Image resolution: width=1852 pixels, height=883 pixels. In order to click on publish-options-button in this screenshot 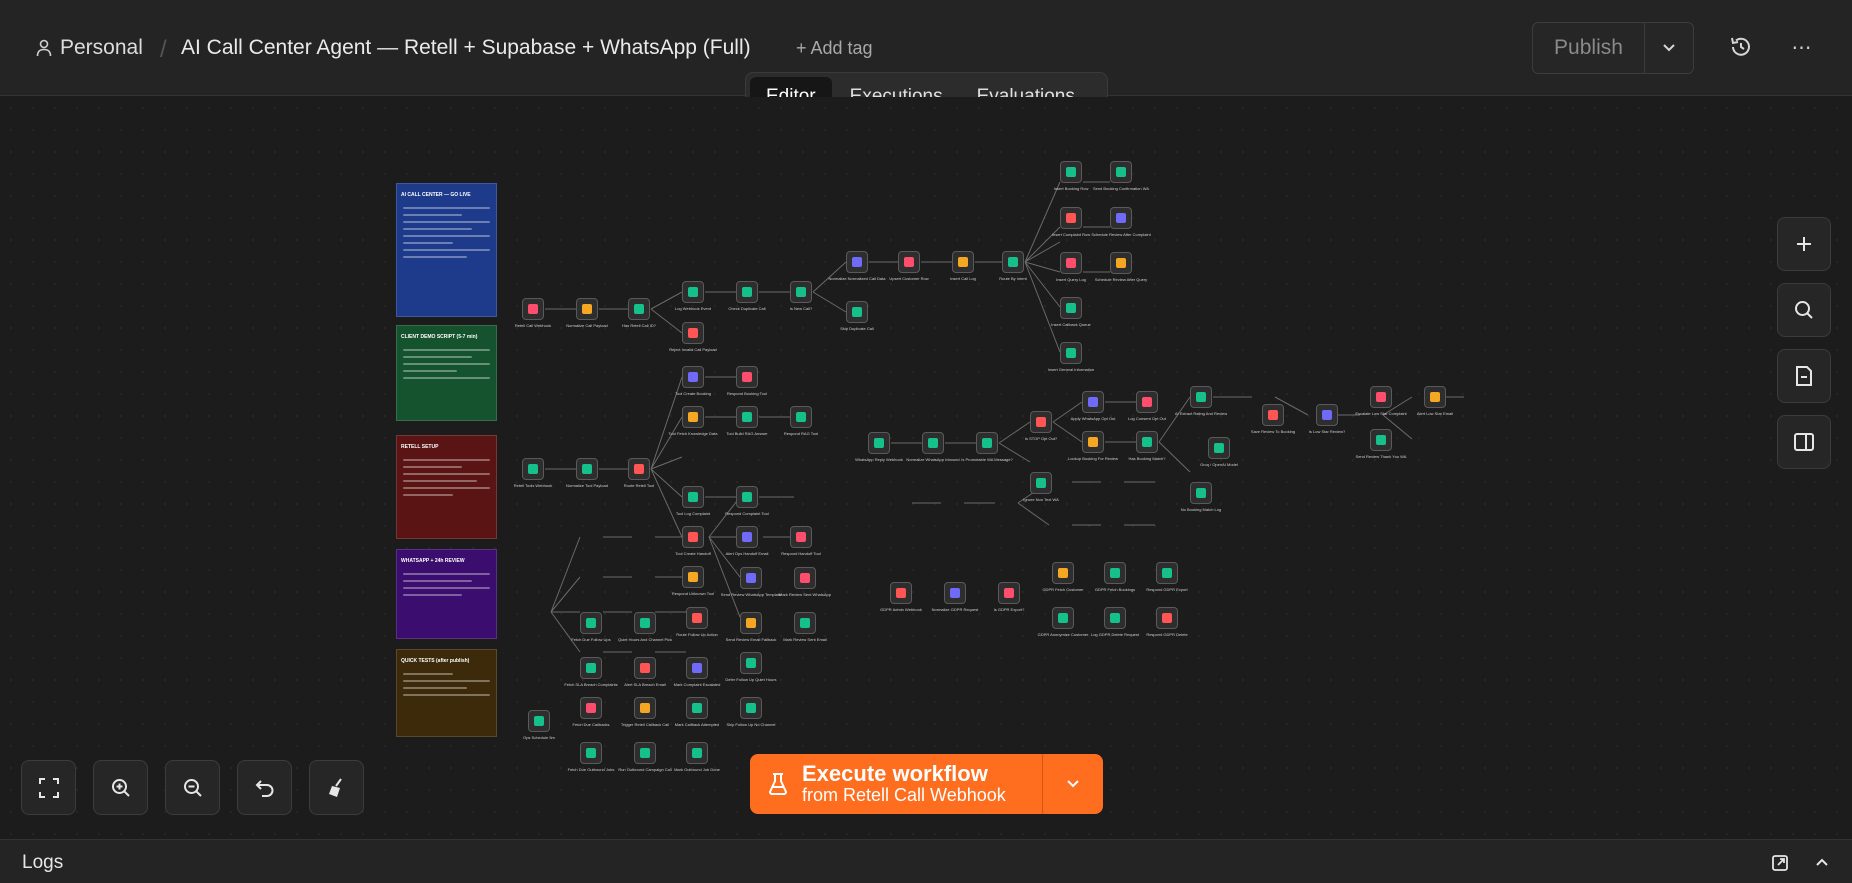, I will do `click(1669, 48)`.